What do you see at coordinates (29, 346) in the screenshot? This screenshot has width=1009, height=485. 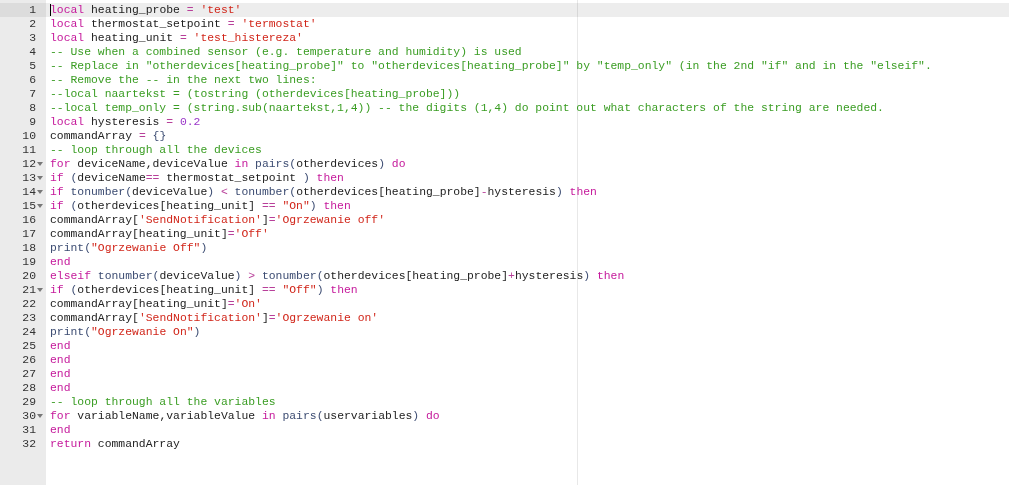 I see `line-number: 25` at bounding box center [29, 346].